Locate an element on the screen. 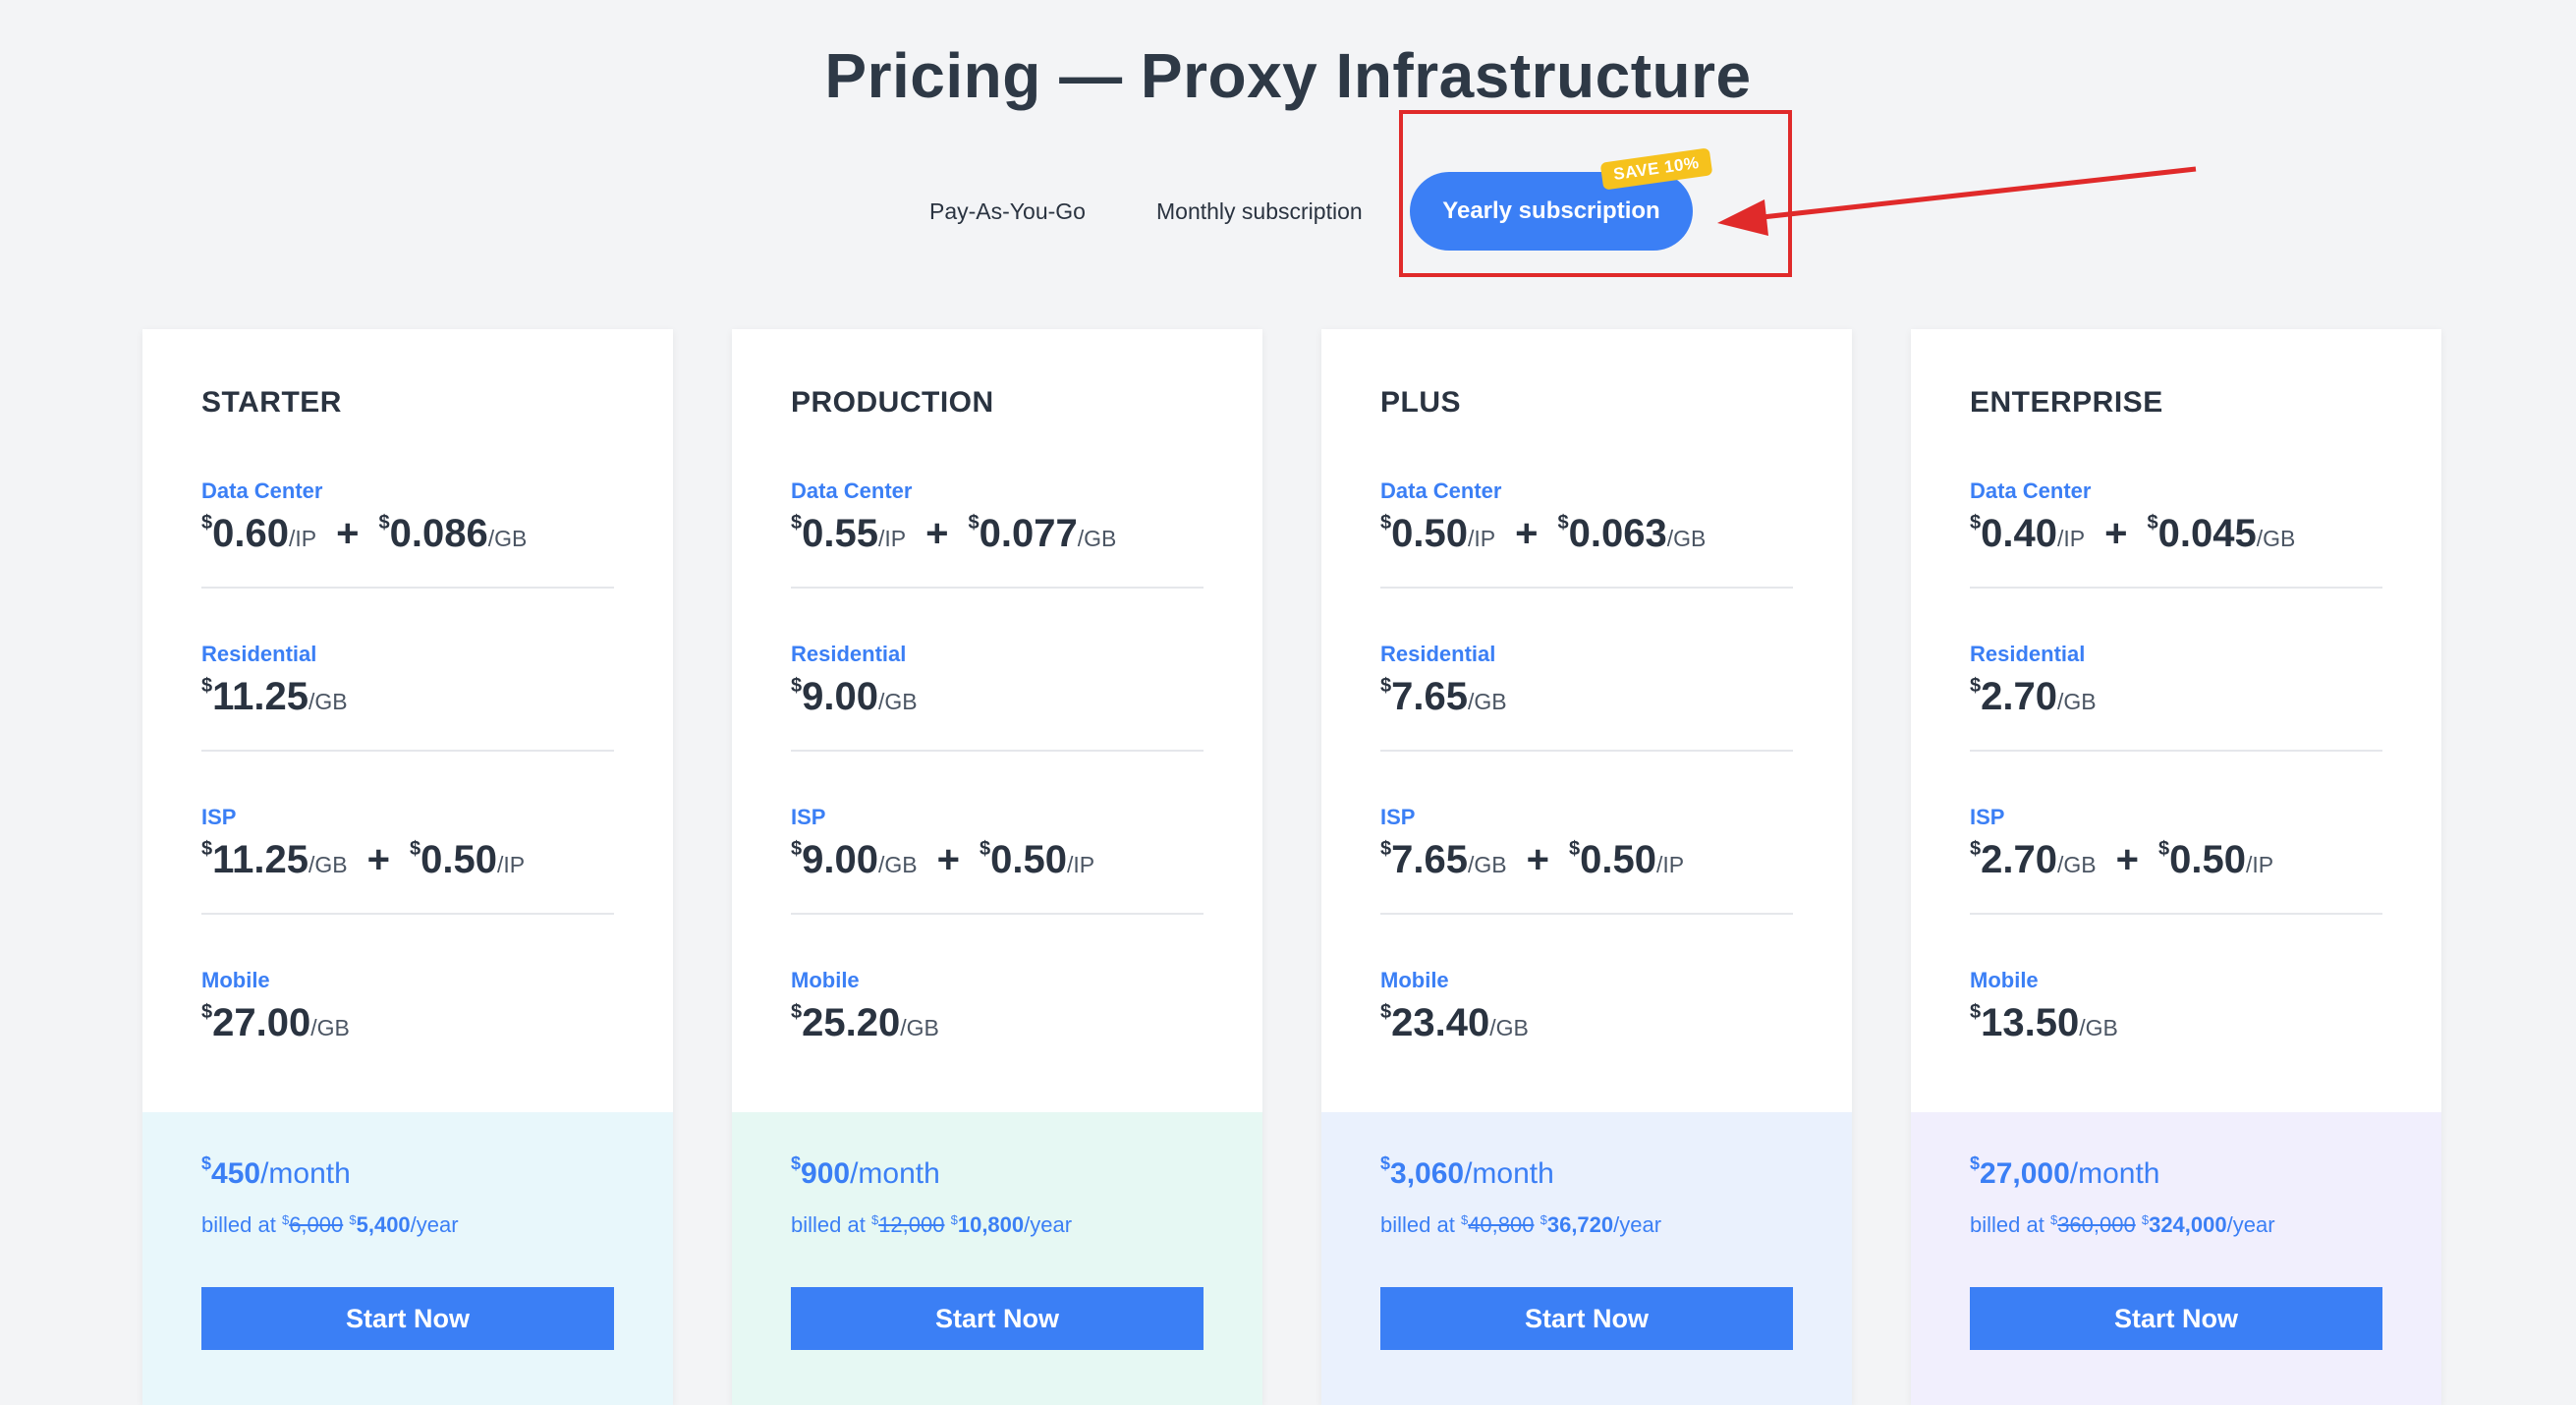 The image size is (2576, 1405). plan-name: PRODUCTION is located at coordinates (892, 402).